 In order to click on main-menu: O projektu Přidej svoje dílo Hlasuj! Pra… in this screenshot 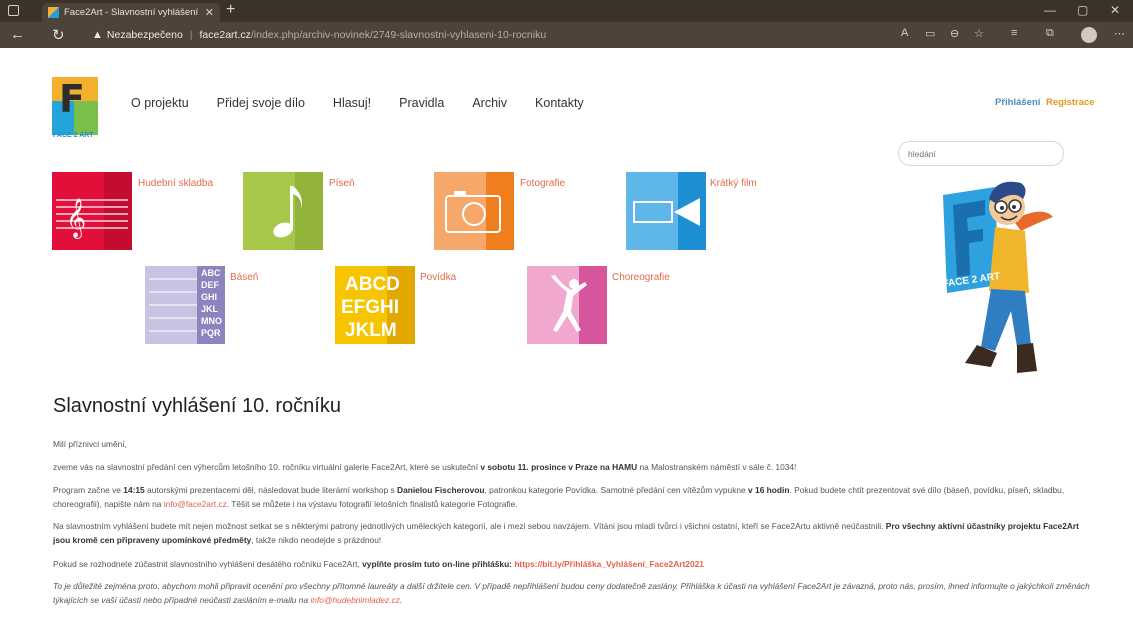, I will do `click(371, 103)`.